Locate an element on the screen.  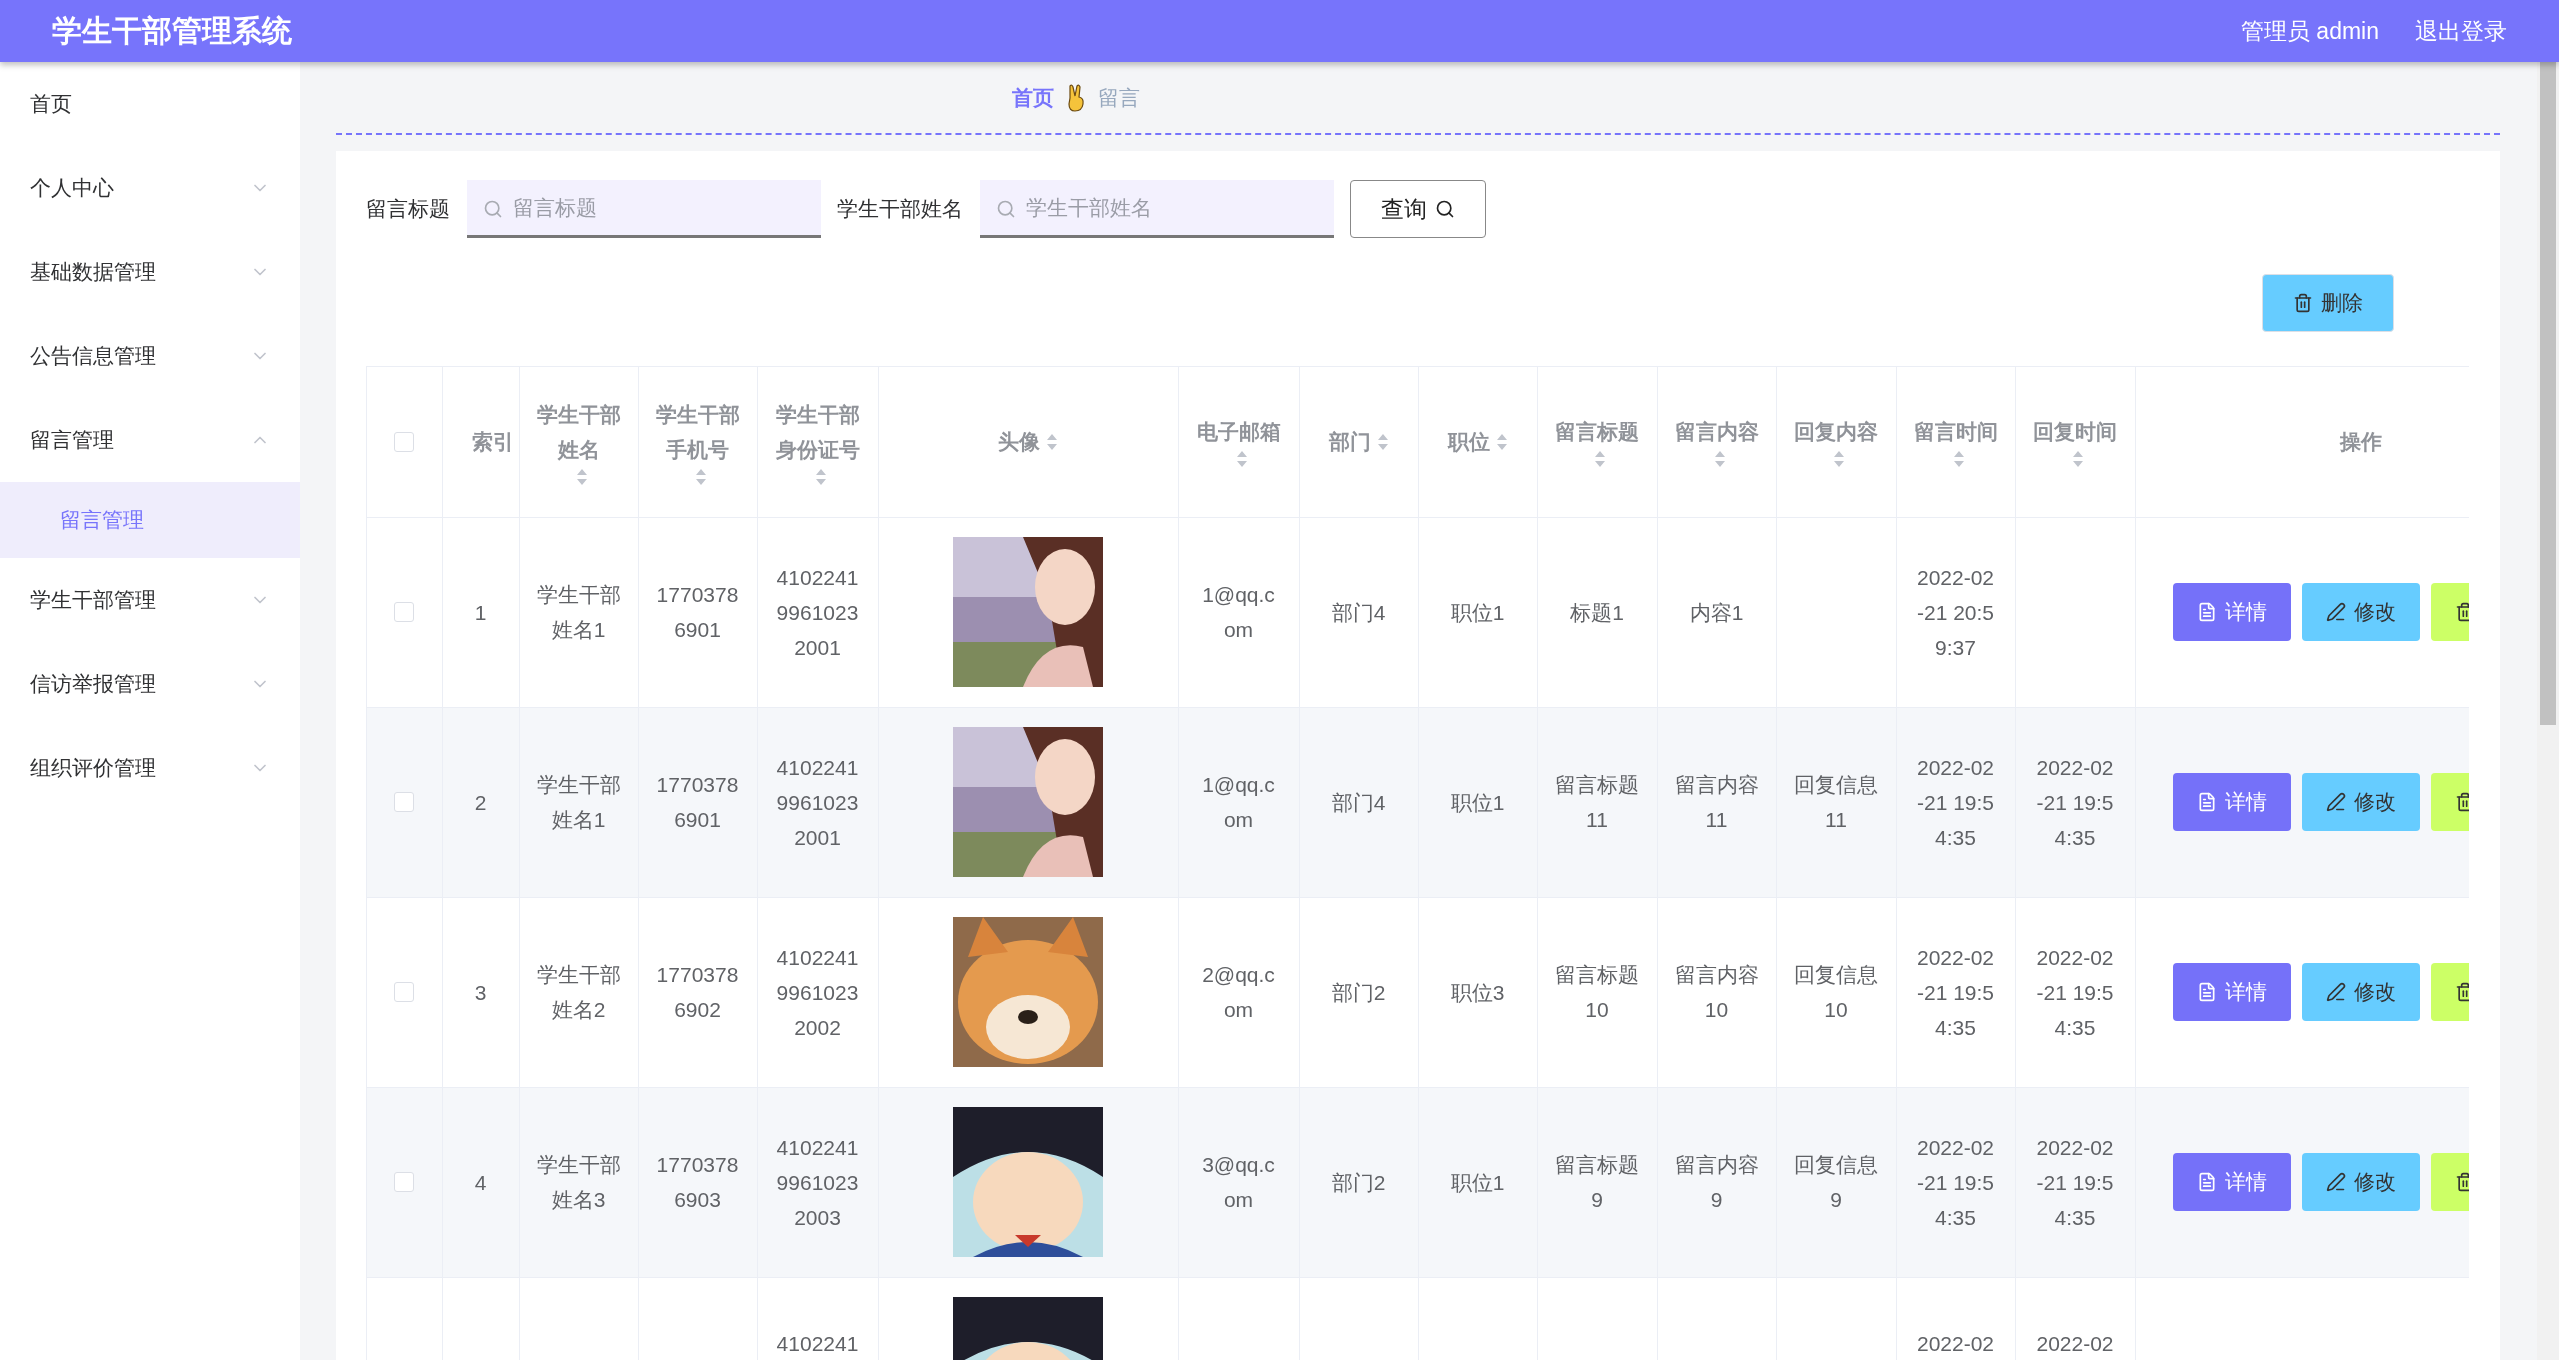
column-header: 回复内容 is located at coordinates (1836, 442).